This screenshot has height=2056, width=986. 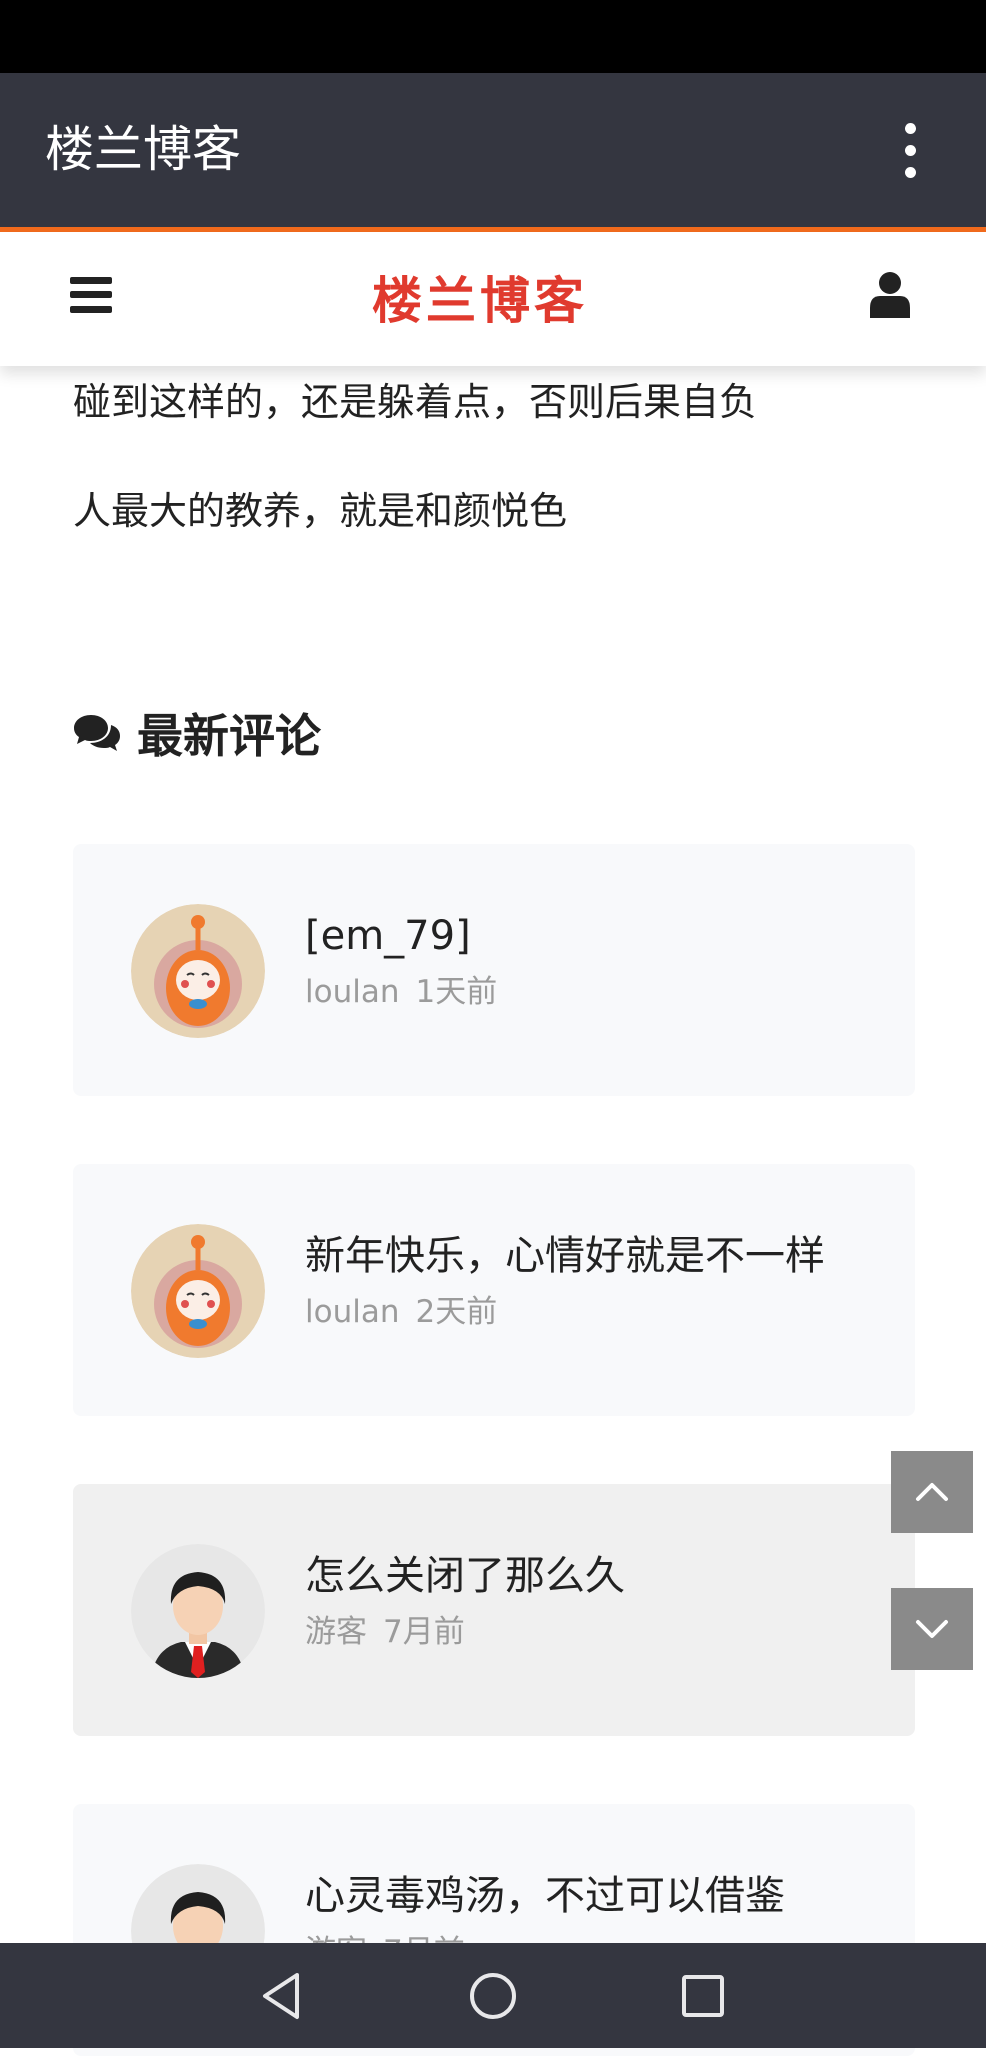 What do you see at coordinates (494, 1610) in the screenshot?
I see `comment-card: 怎么关闭了那么久 游客 7月前` at bounding box center [494, 1610].